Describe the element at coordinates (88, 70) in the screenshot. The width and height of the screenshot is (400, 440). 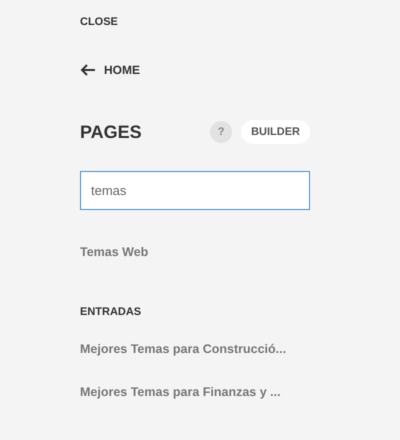
I see `back-arrow-icon` at that location.